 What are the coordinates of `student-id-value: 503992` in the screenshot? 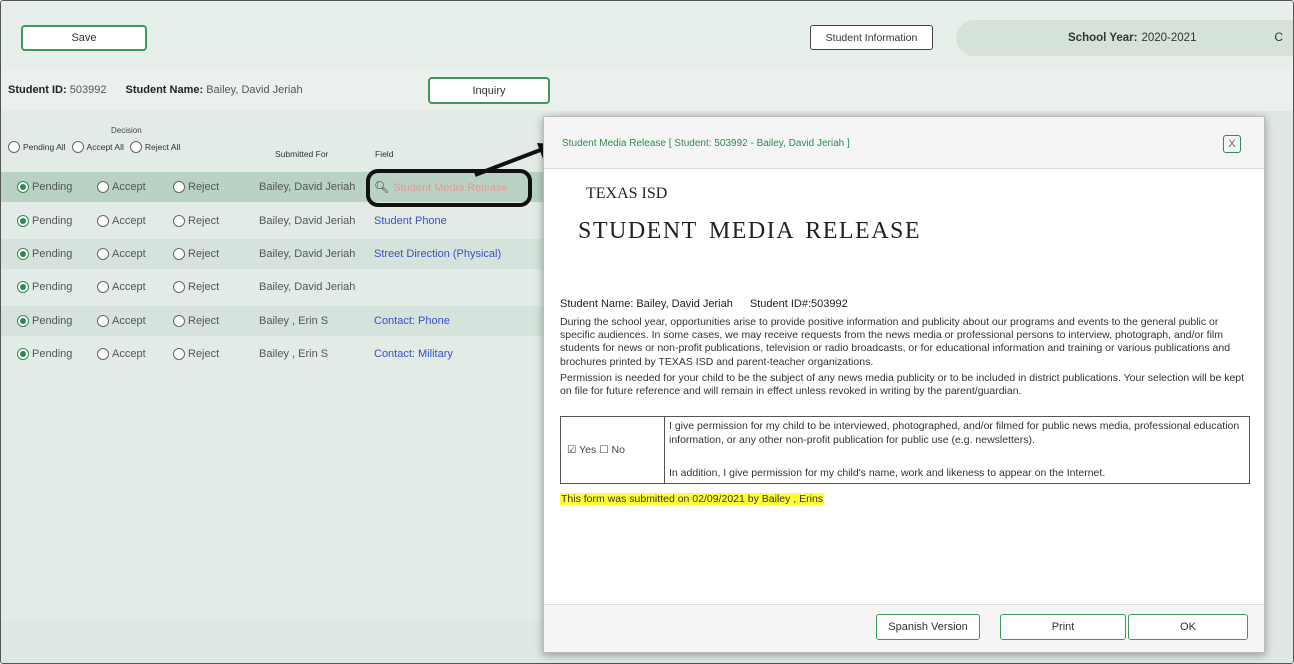 It's located at (88, 90).